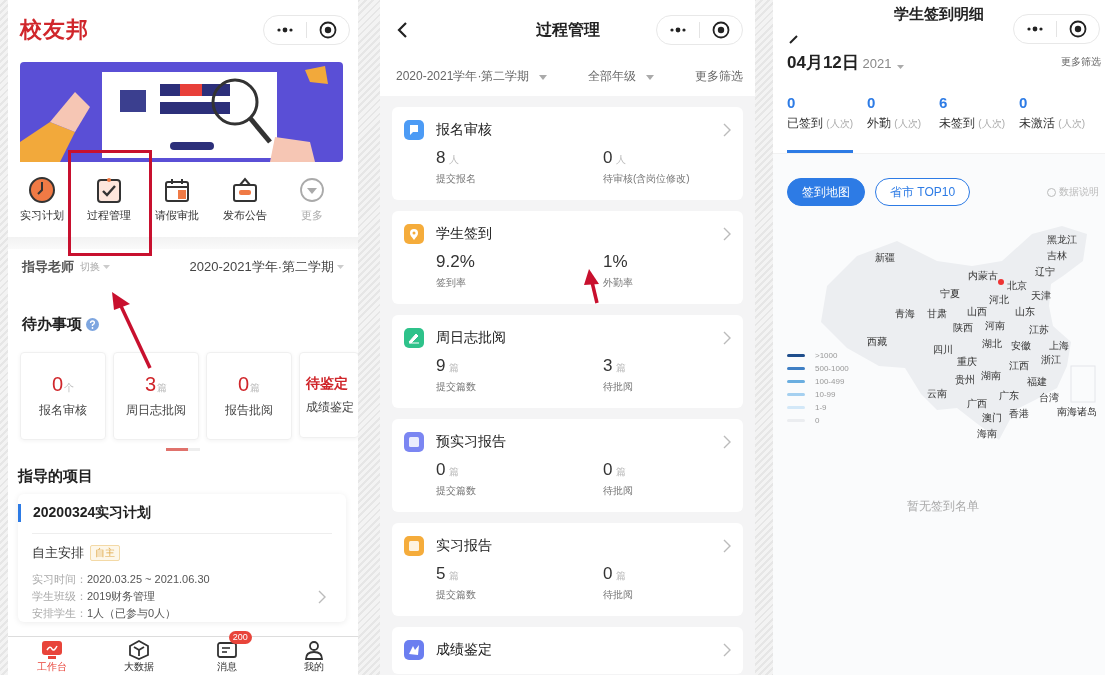 Image resolution: width=1105 pixels, height=675 pixels. Describe the element at coordinates (999, 300) in the screenshot. I see `province-label: 河北` at that location.